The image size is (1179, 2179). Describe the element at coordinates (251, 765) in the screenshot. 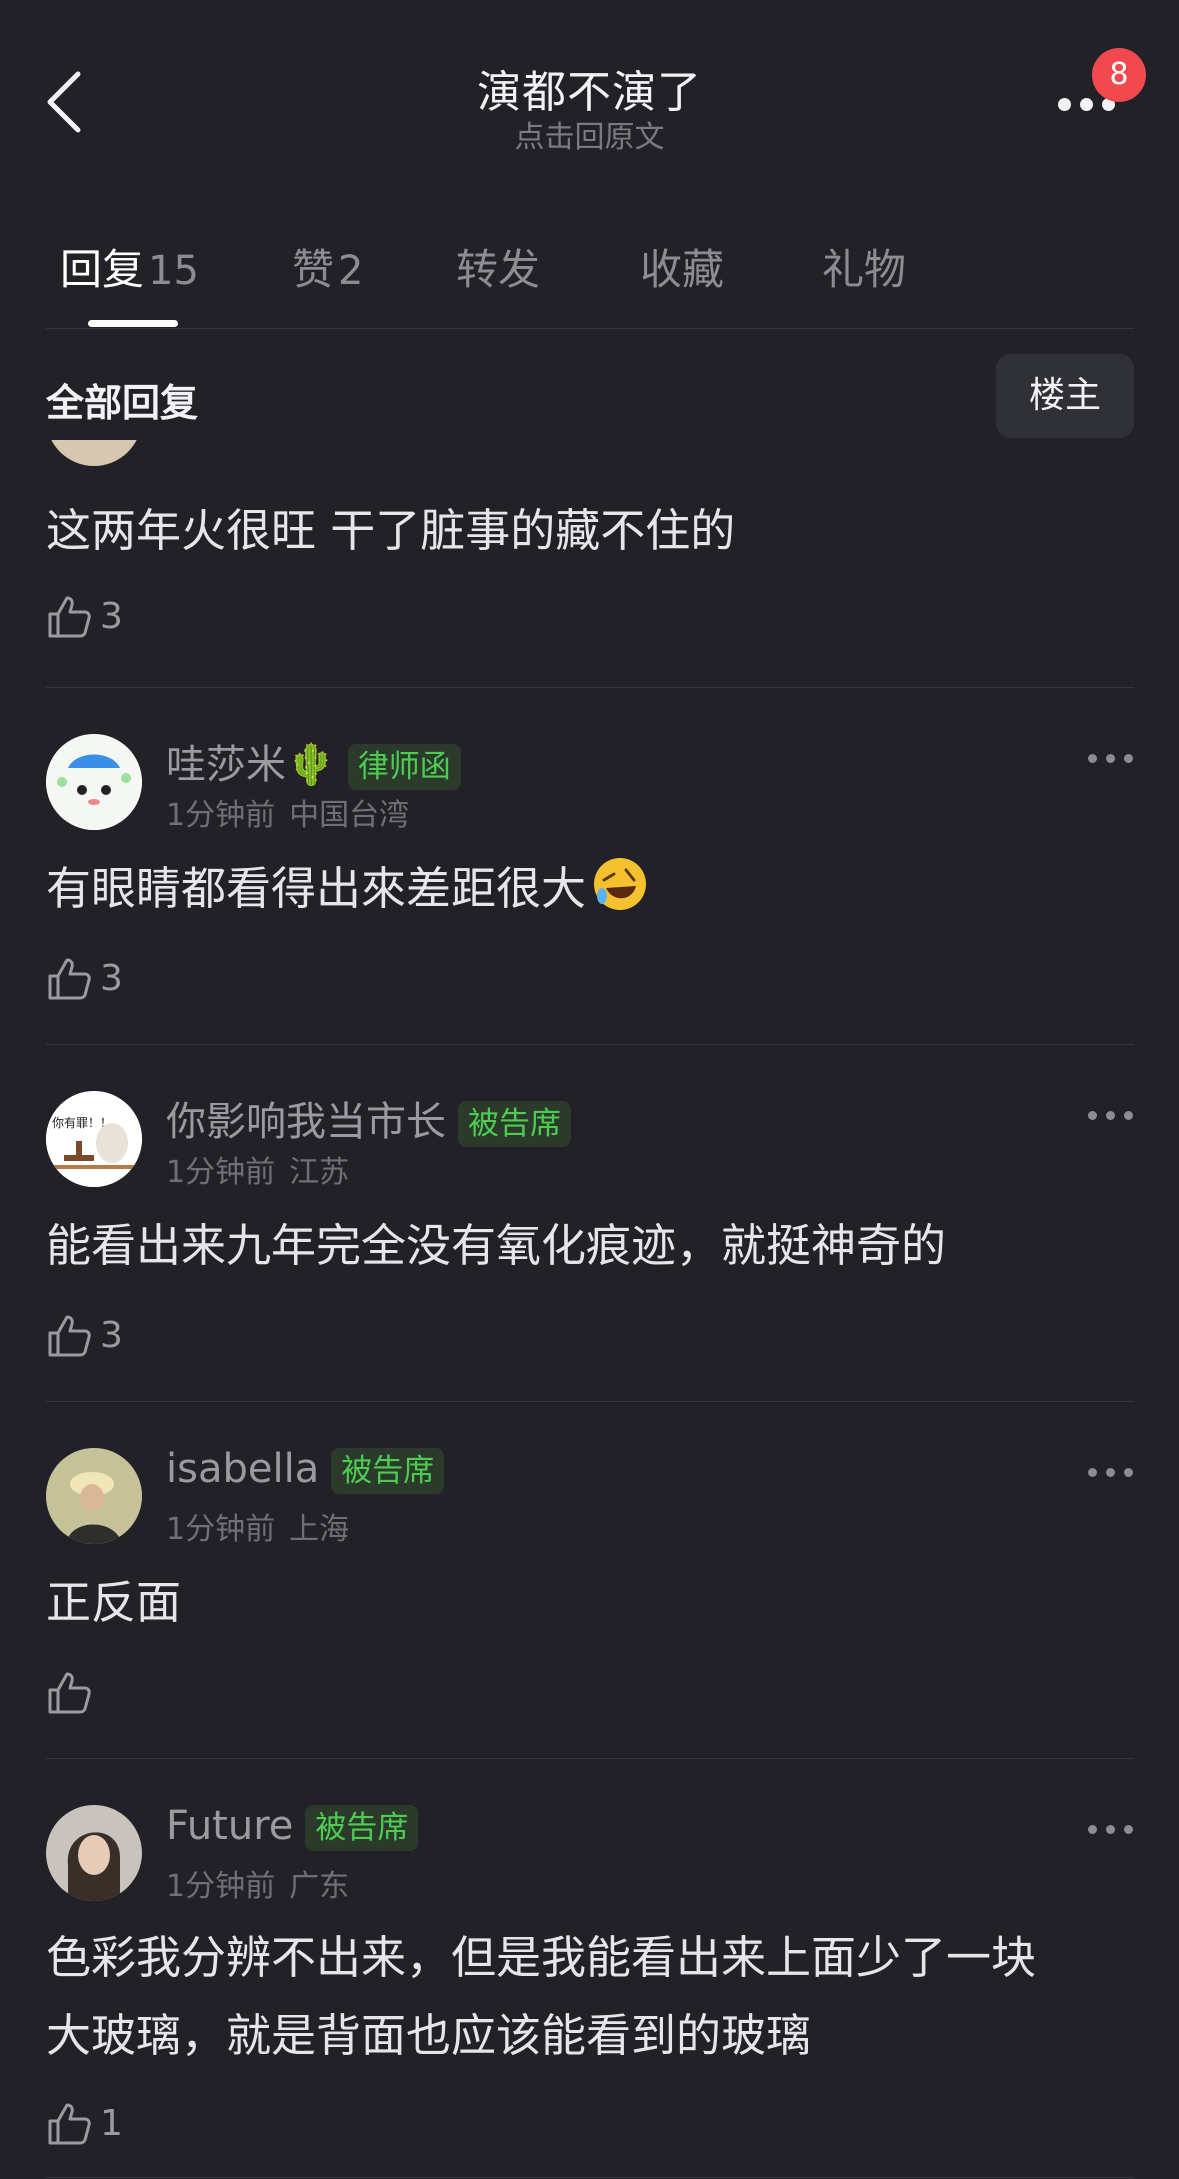

I see `username-text: 哇莎米🌵` at that location.